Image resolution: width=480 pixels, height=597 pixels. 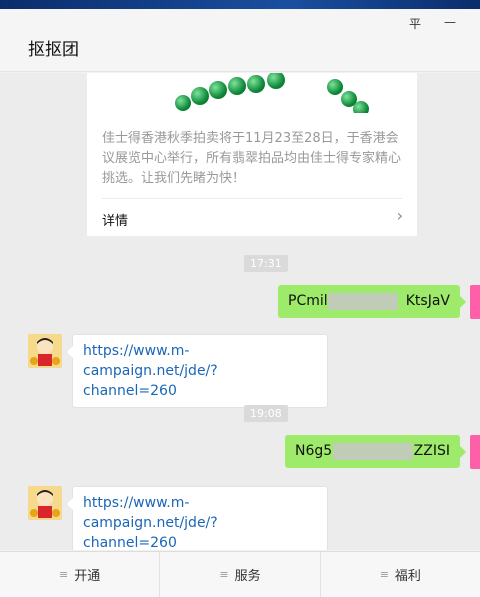 I want to click on timestamp: 17:31, so click(x=266, y=263).